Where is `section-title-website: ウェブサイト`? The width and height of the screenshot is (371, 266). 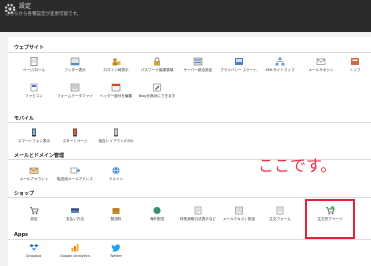 section-title-website: ウェブサイト is located at coordinates (29, 48).